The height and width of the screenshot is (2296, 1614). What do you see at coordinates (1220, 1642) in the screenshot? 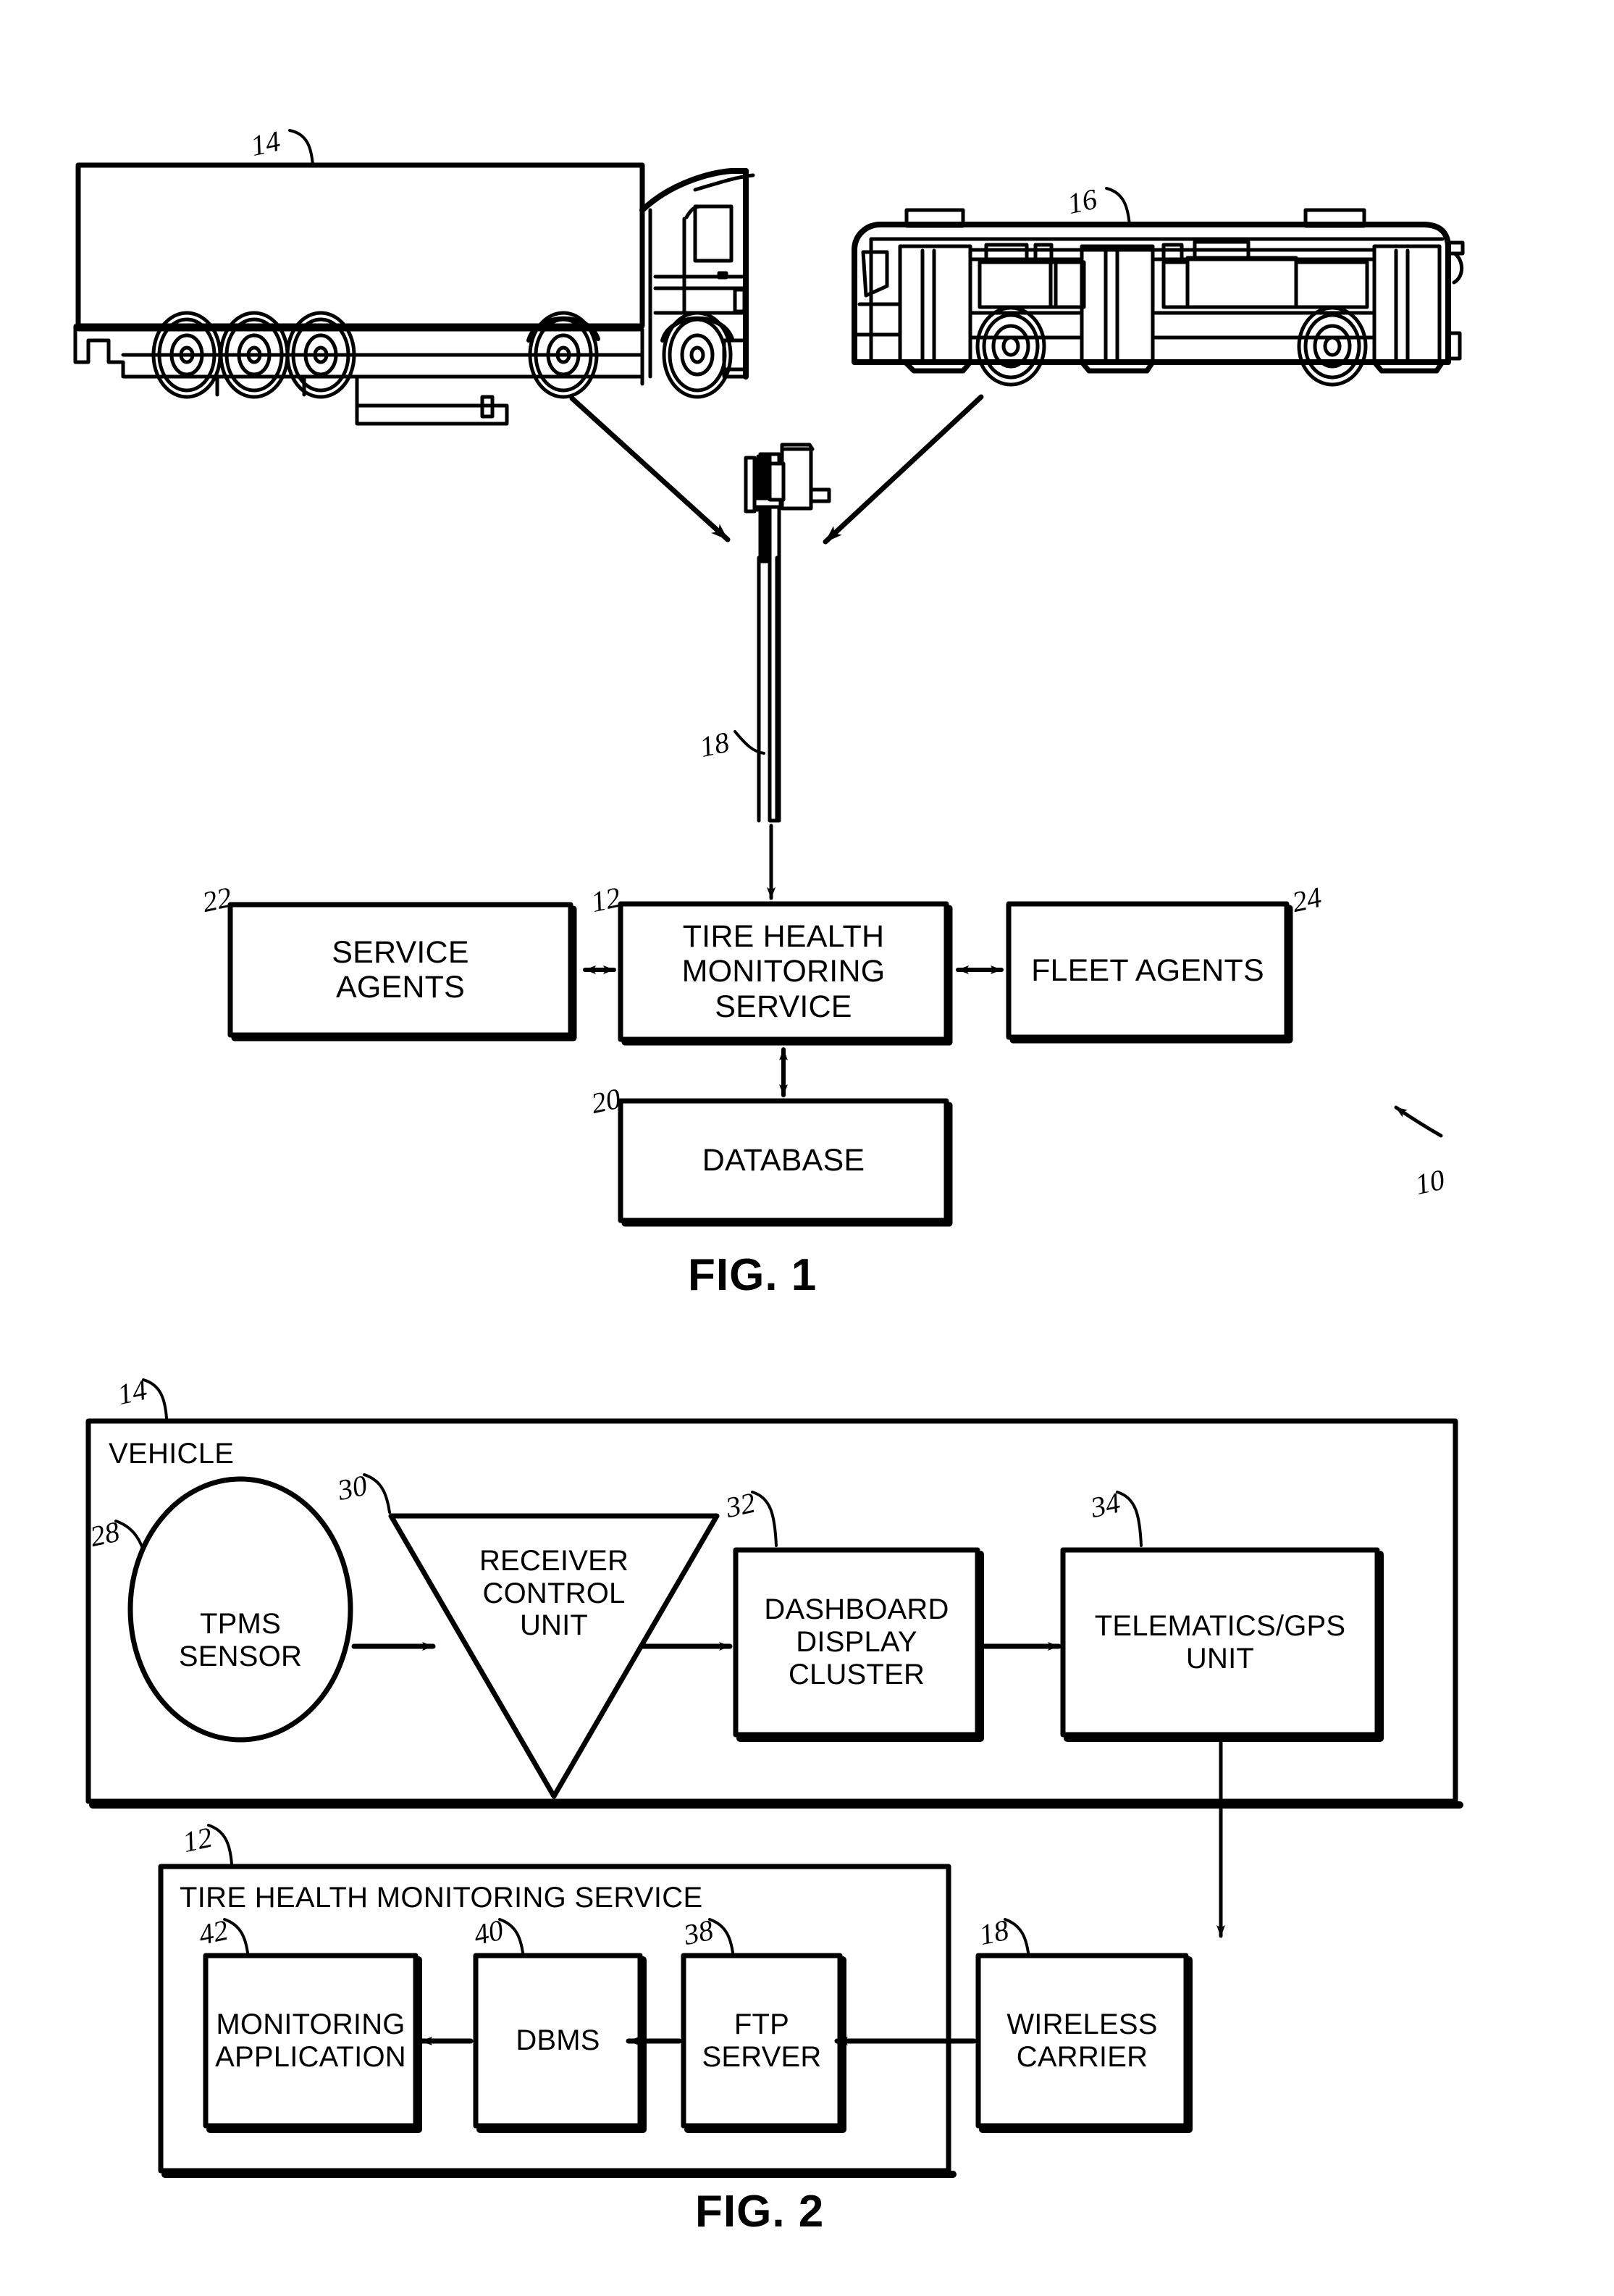
I see `box-telematics-gps-unit` at bounding box center [1220, 1642].